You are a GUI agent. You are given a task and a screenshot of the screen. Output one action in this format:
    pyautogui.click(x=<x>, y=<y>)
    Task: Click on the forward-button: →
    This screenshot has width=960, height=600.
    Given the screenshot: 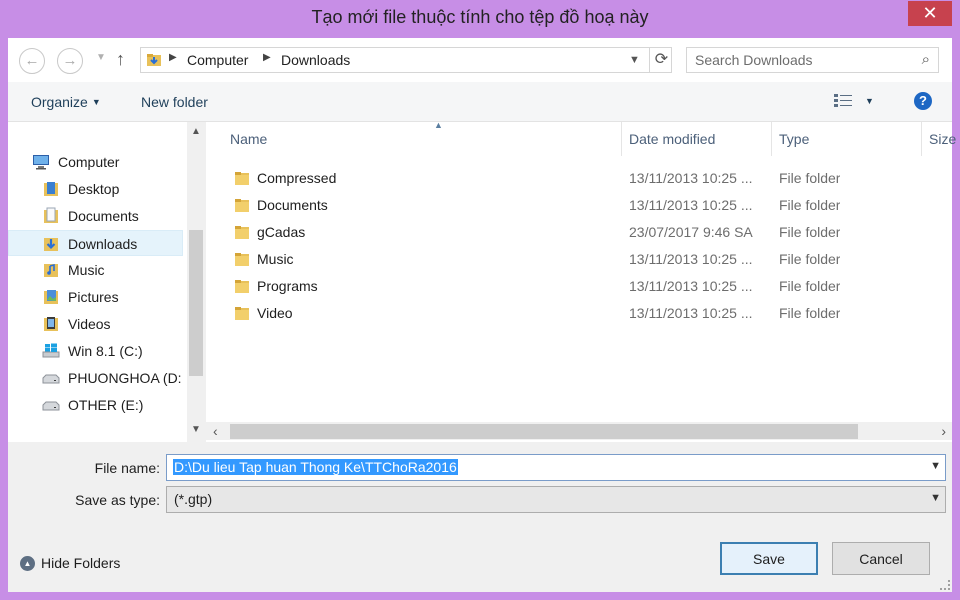 What is the action you would take?
    pyautogui.click(x=70, y=61)
    